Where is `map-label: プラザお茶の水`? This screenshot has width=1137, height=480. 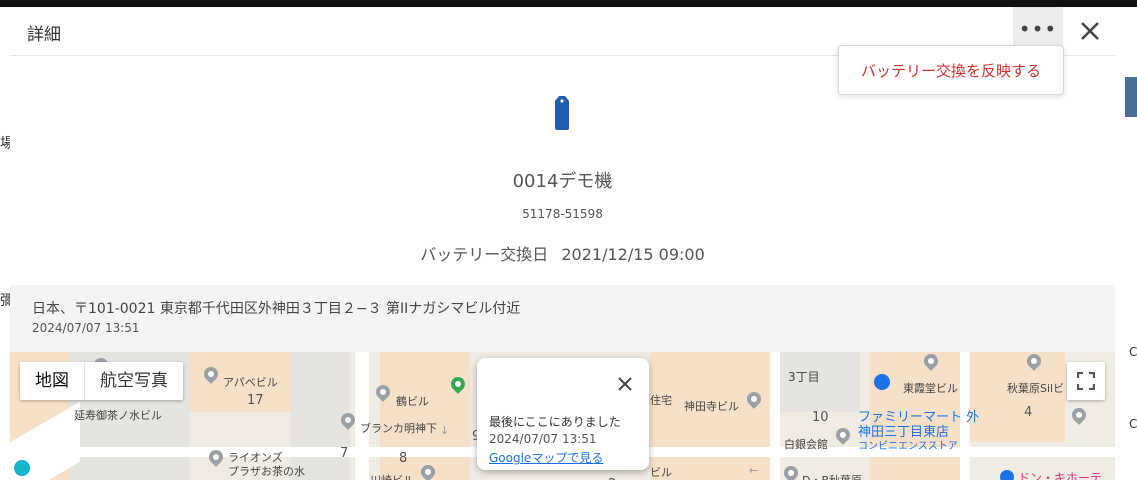
map-label: プラザお茶の水 is located at coordinates (266, 471).